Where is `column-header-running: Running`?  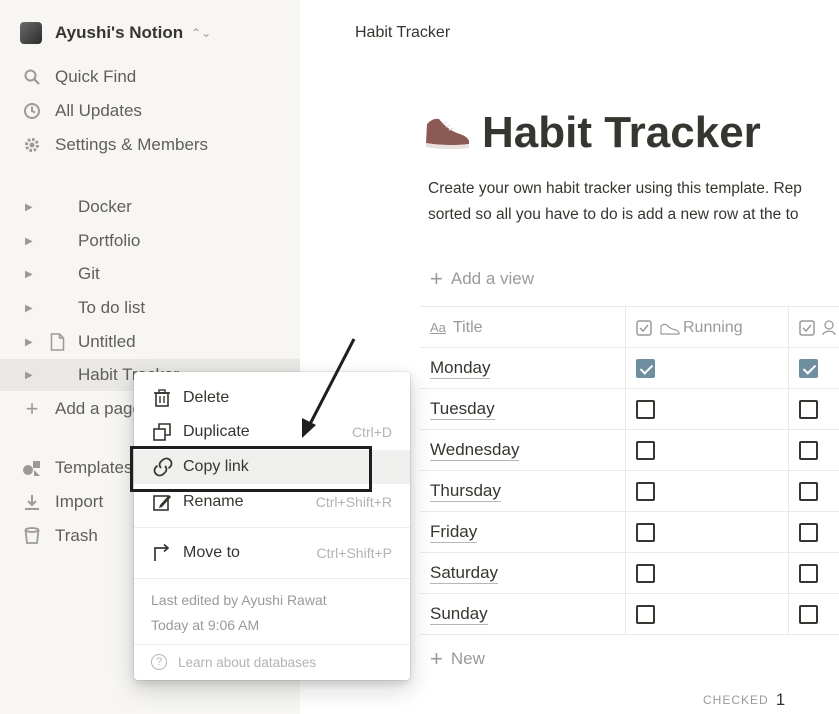
column-header-running: Running is located at coordinates (706, 327).